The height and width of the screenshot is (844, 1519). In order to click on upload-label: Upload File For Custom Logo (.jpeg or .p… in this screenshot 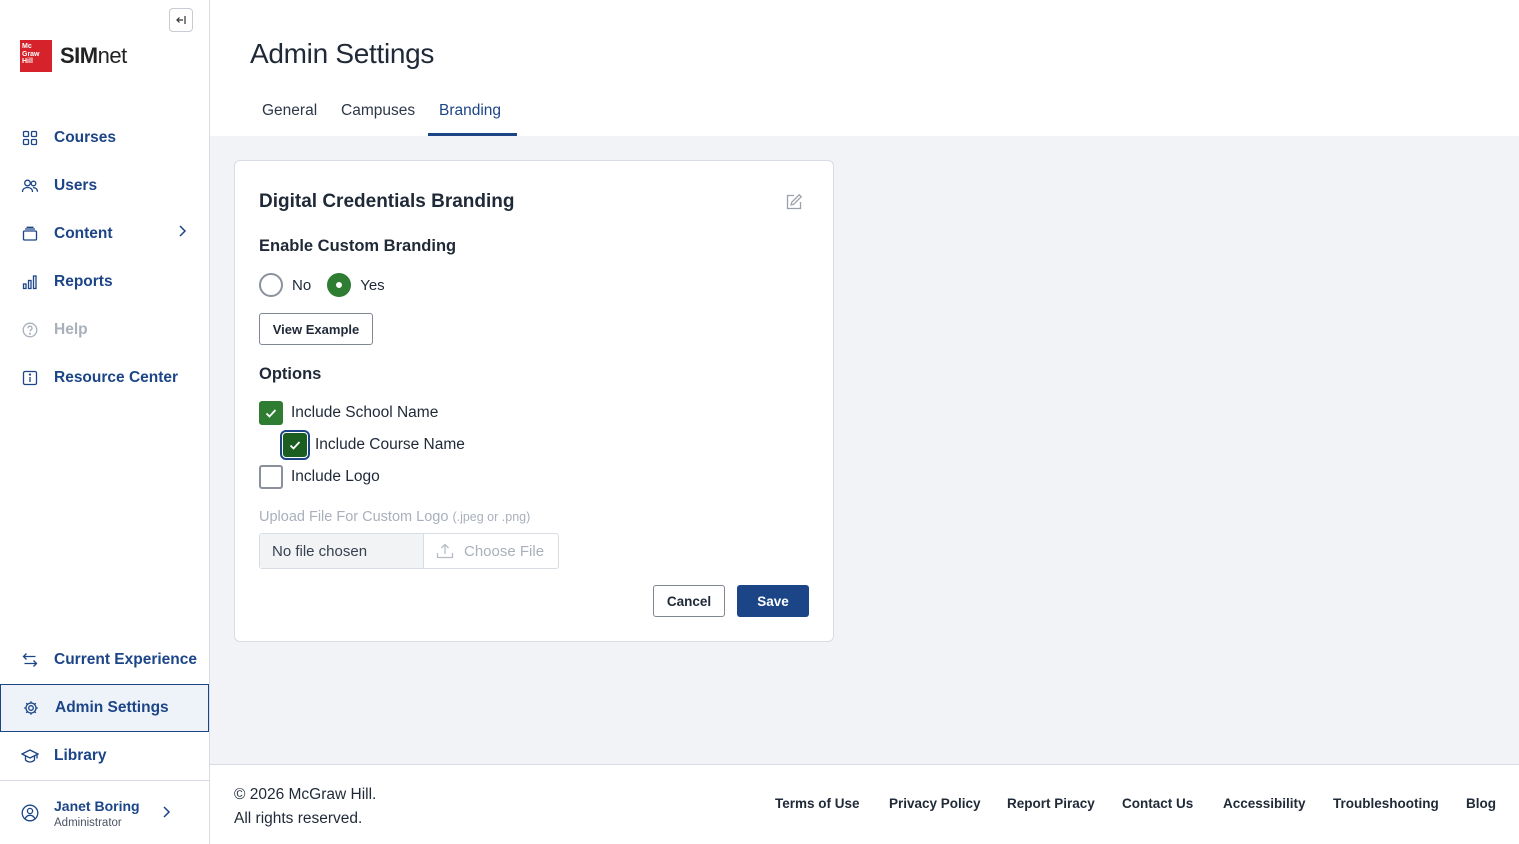, I will do `click(394, 517)`.